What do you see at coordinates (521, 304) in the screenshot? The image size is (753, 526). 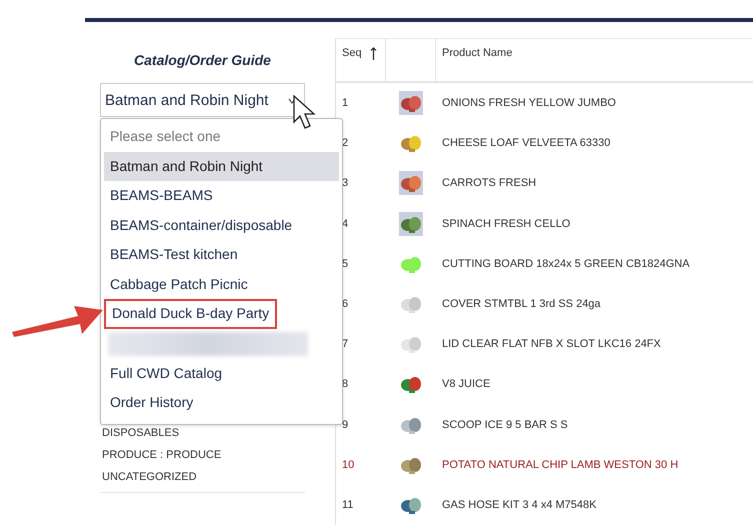 I see `product-name-cell: COVER STMTBL 1 3rd SS 24ga` at bounding box center [521, 304].